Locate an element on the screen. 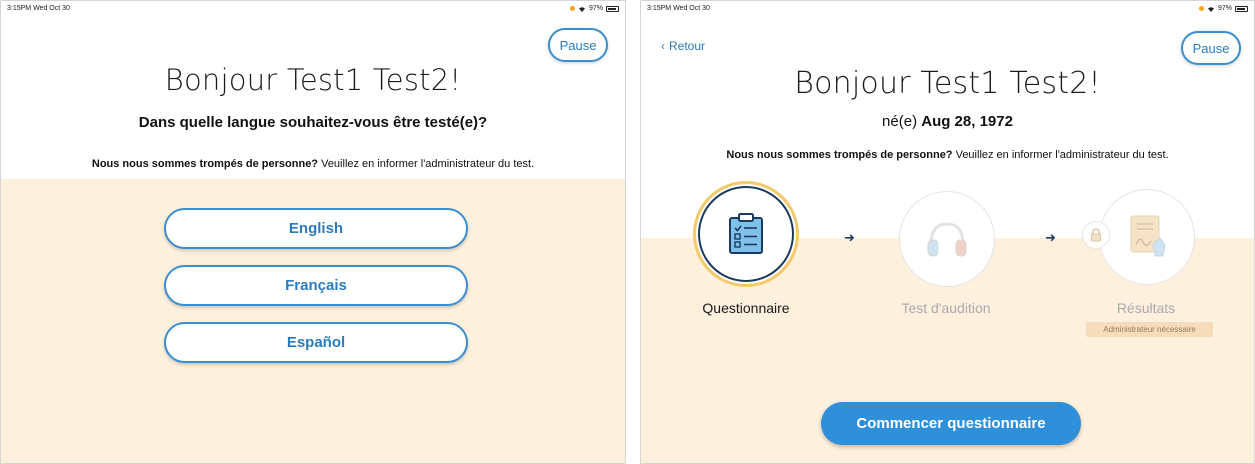  chevron-left-icon: ‹ is located at coordinates (663, 46).